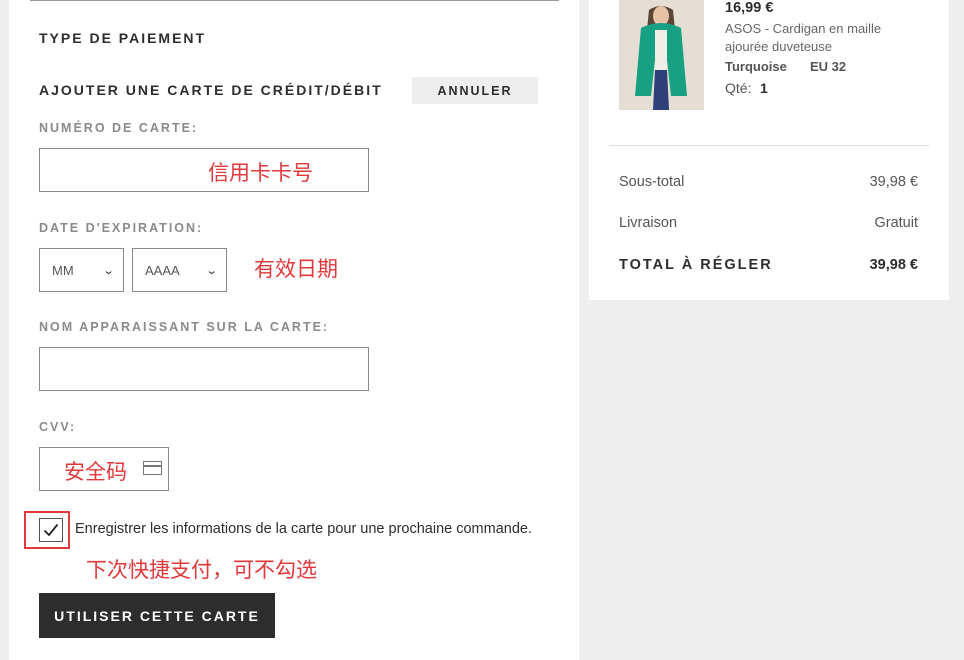  Describe the element at coordinates (896, 223) in the screenshot. I see `delivery-value: Gratuit` at that location.